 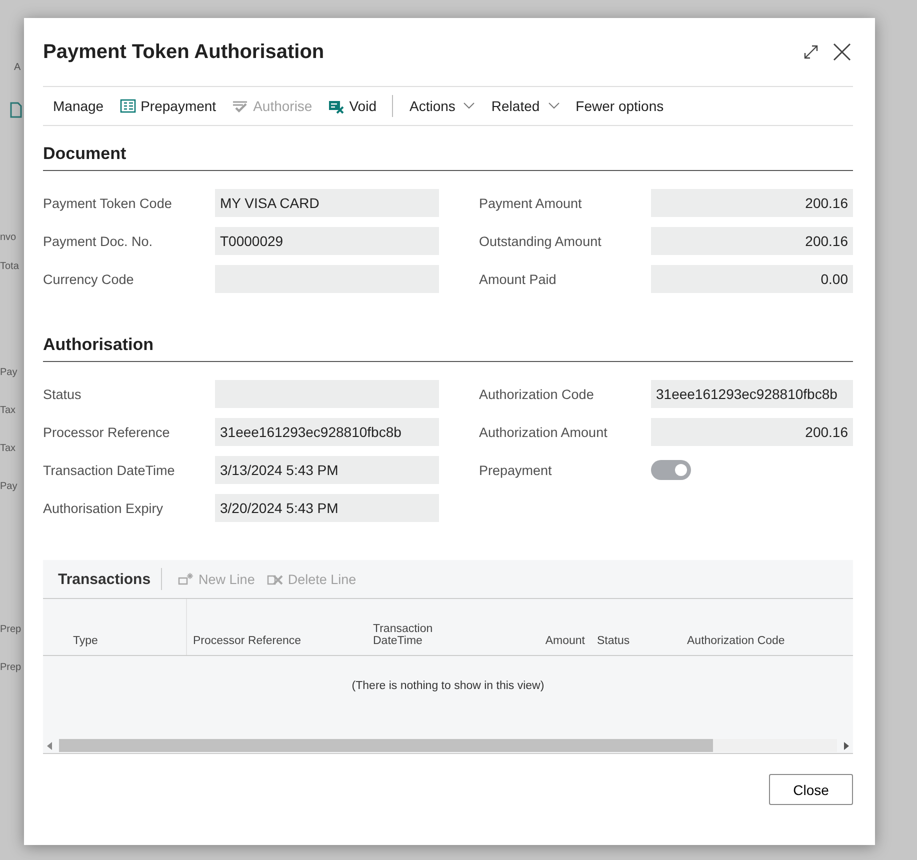 I want to click on empty-message: (There is nothing to show in this view), so click(x=448, y=686).